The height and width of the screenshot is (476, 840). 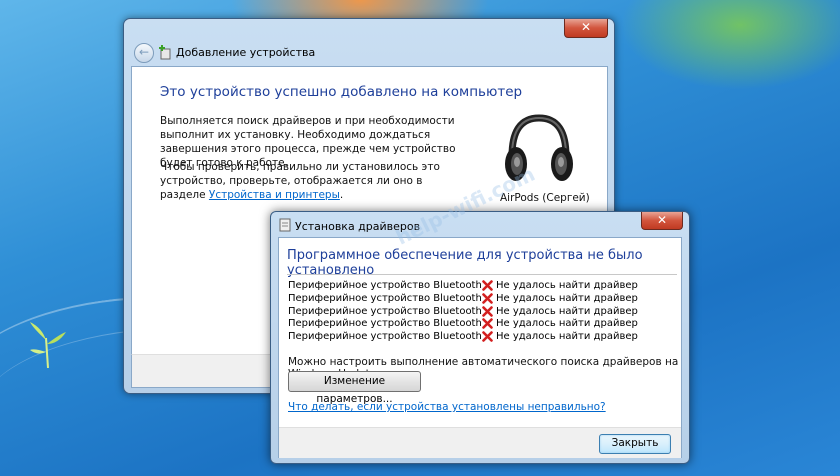 I want to click on devices-printers-link: Устройства и принтеры, so click(x=274, y=195).